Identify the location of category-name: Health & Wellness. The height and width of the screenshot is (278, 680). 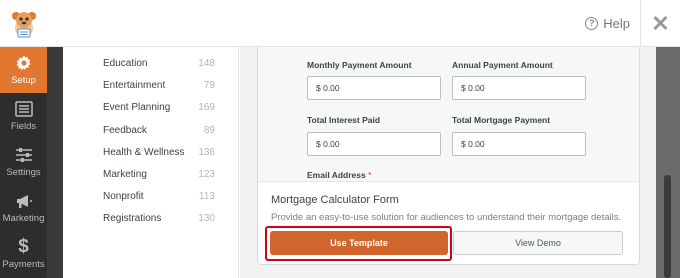
(144, 152).